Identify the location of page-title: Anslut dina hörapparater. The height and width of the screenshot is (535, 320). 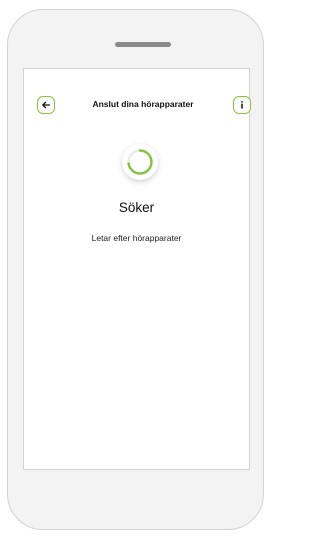
(143, 104).